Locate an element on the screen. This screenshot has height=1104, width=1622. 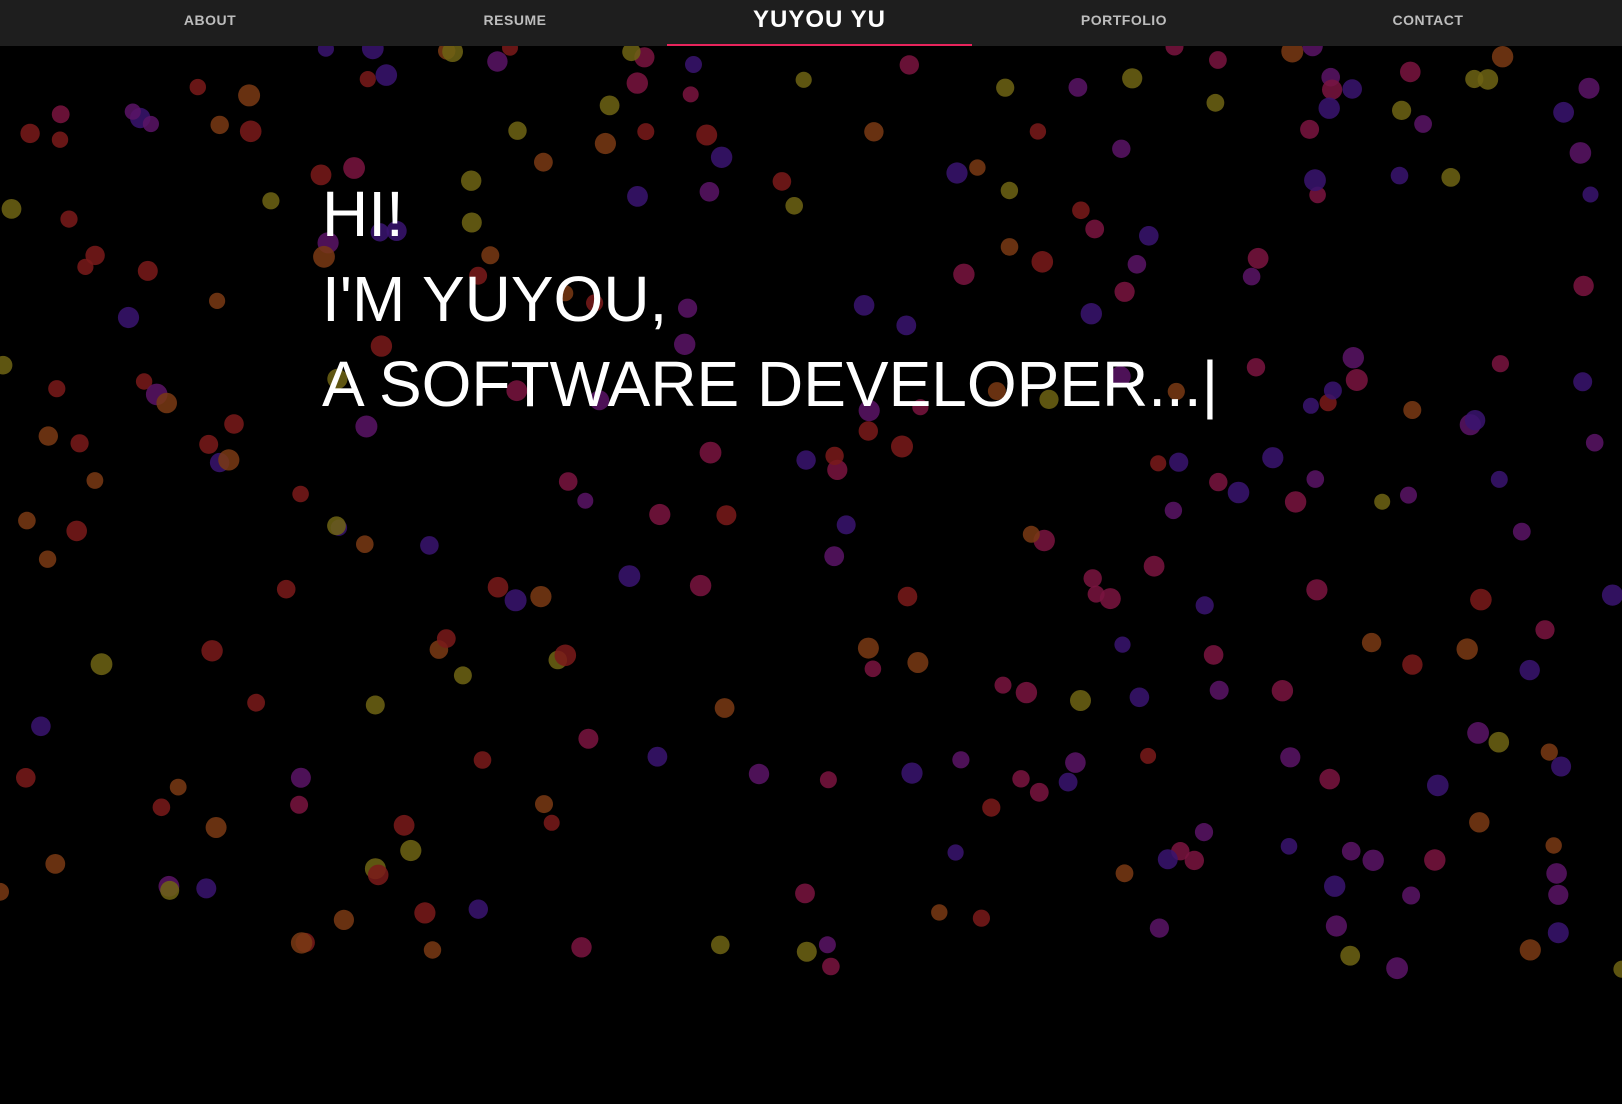
typing-cursor: | is located at coordinates (1210, 384).